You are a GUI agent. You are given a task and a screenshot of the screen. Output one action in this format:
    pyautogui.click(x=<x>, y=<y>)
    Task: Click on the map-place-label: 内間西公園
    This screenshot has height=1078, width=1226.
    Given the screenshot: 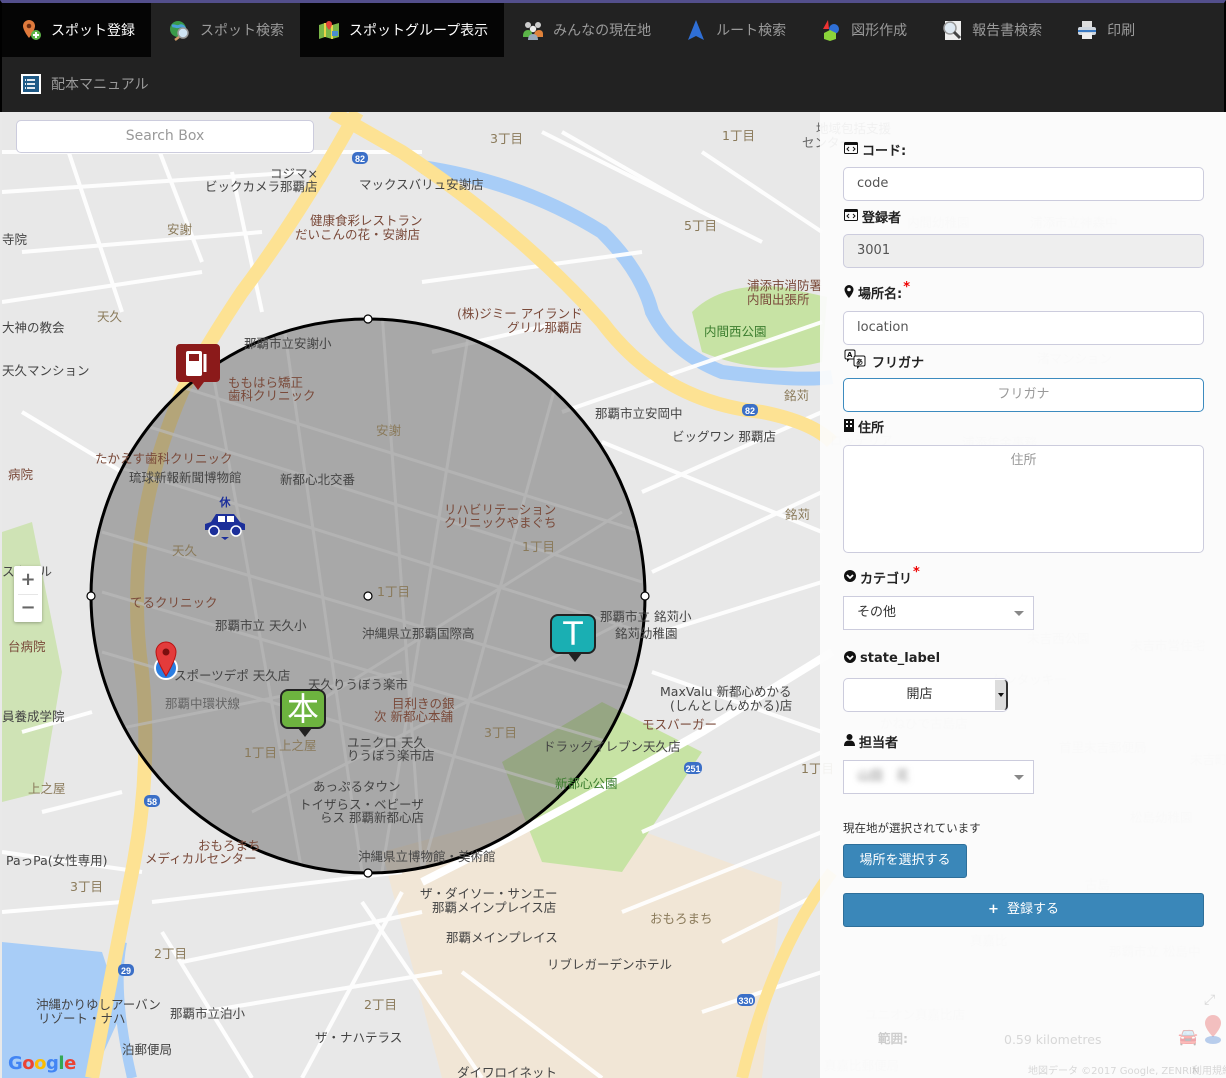 What is the action you would take?
    pyautogui.click(x=735, y=331)
    